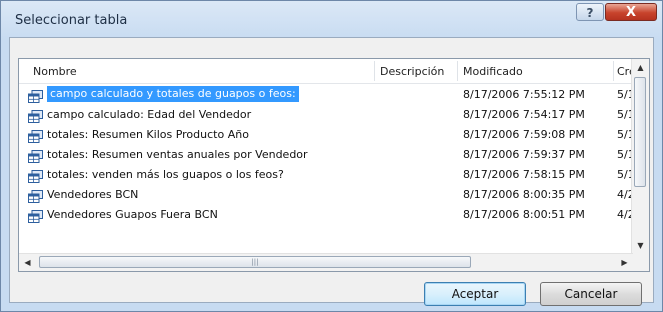 This screenshot has width=663, height=312. Describe the element at coordinates (524, 154) in the screenshot. I see `row-modified: 8/17/2006 7:59:37 PM` at that location.